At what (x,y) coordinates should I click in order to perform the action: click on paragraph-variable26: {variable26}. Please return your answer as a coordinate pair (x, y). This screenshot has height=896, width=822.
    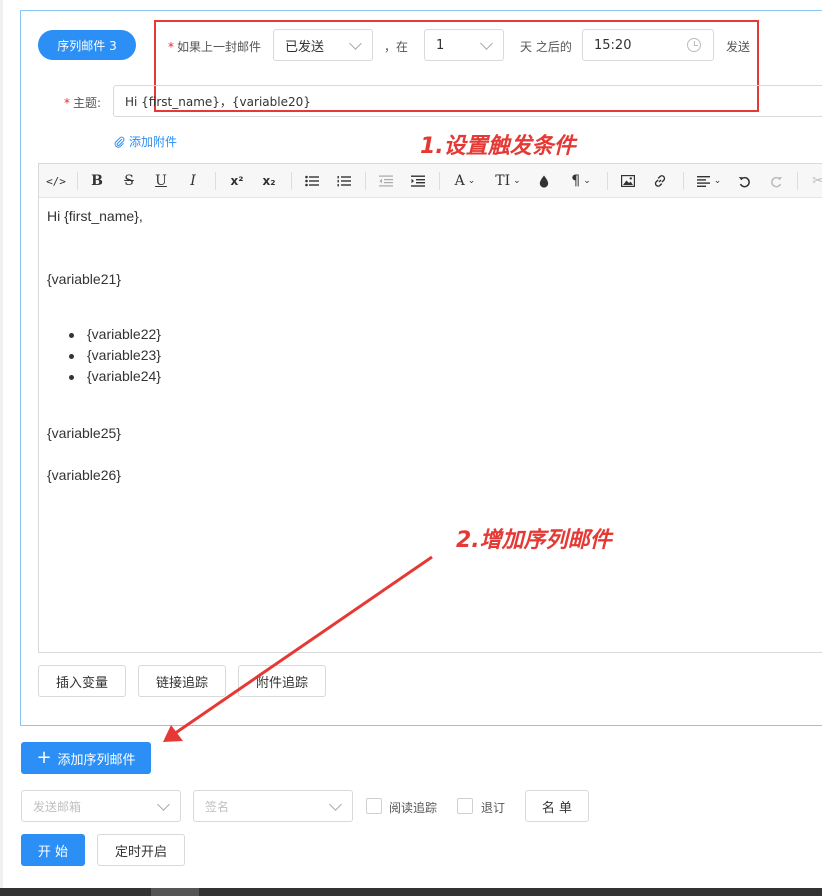
    Looking at the image, I should click on (84, 475).